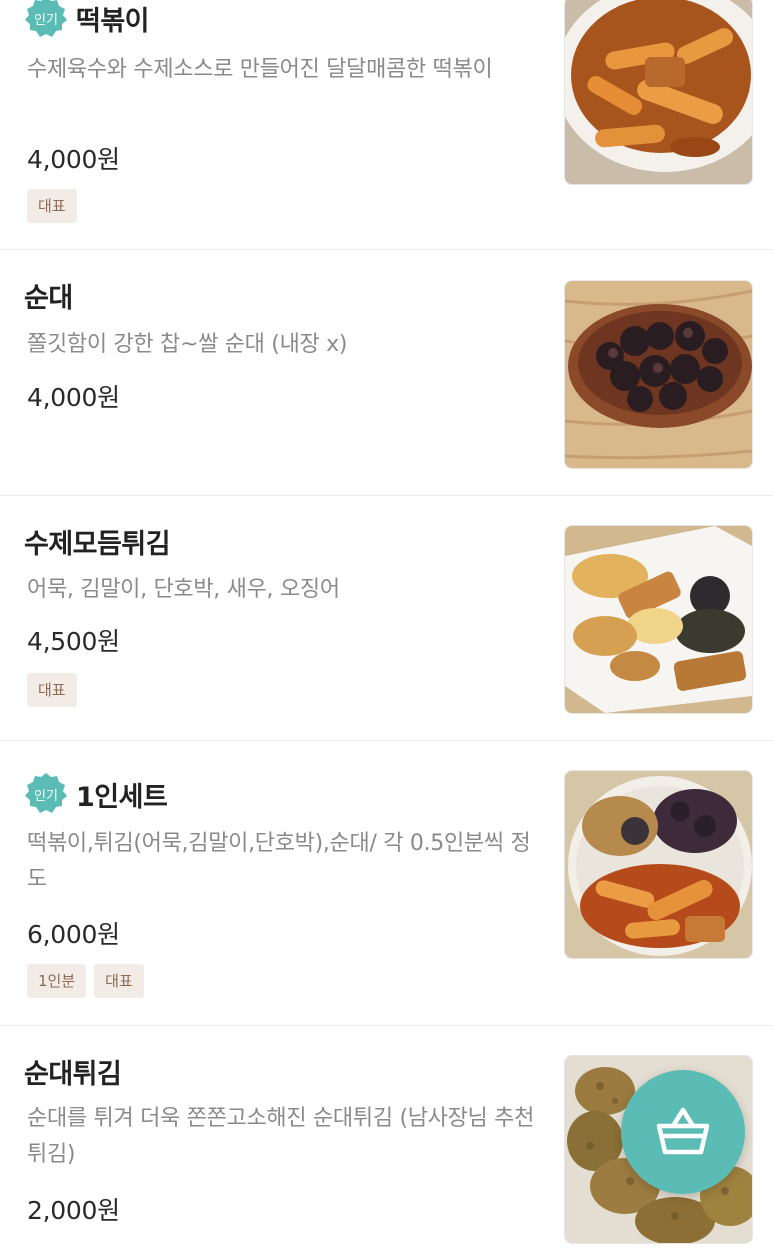 The image size is (773, 1251). What do you see at coordinates (183, 589) in the screenshot?
I see `menu-item-description: 어묵, 김말이, 단호박, 새우, 오징어` at bounding box center [183, 589].